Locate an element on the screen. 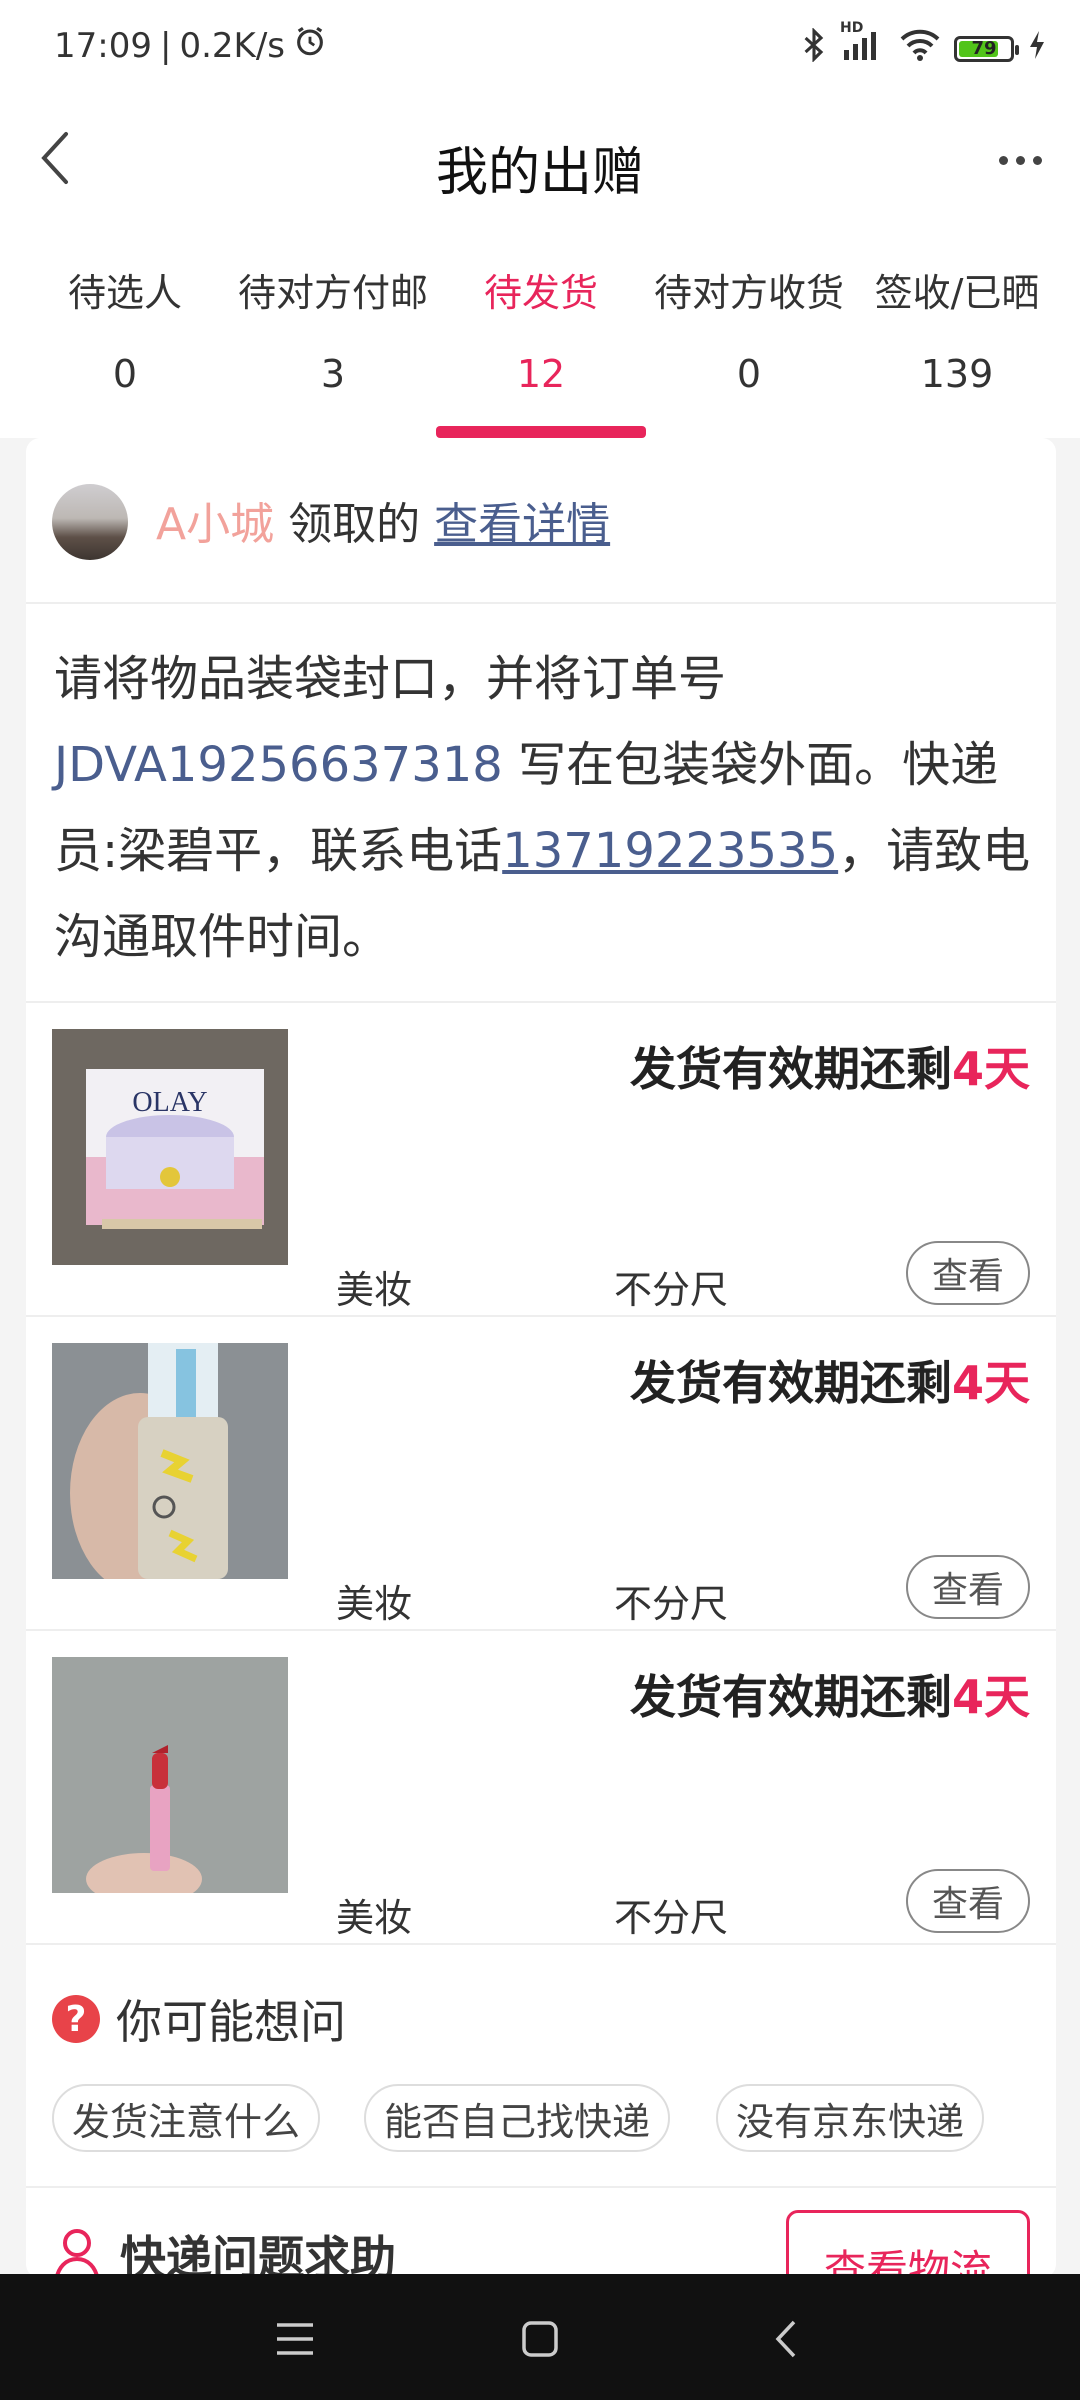 This screenshot has width=1080, height=2400. faq-chip: 能否自己找快递 is located at coordinates (517, 2118).